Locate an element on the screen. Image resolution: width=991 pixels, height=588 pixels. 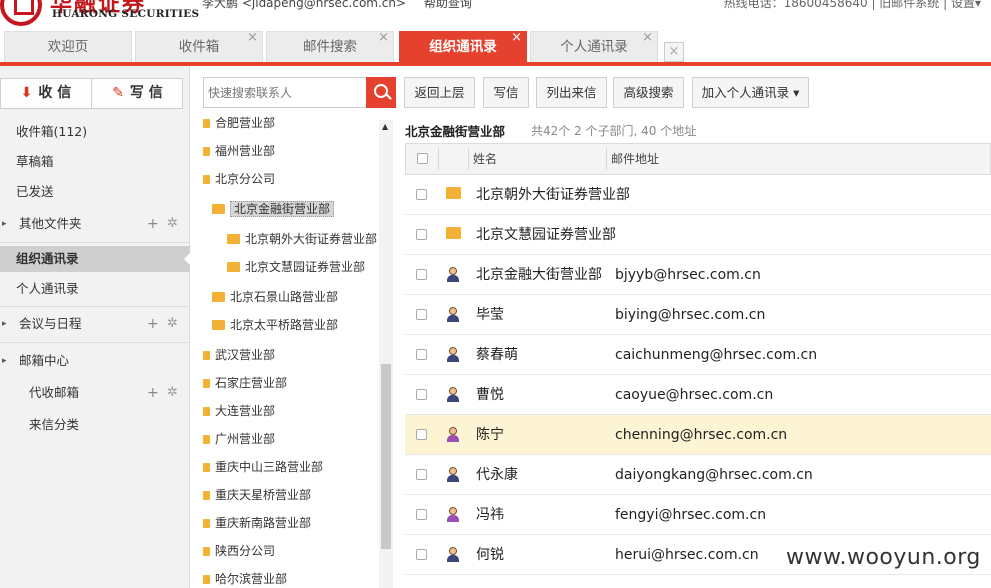
contact-email: fengyi@hrsec.com.cn is located at coordinates (690, 515).